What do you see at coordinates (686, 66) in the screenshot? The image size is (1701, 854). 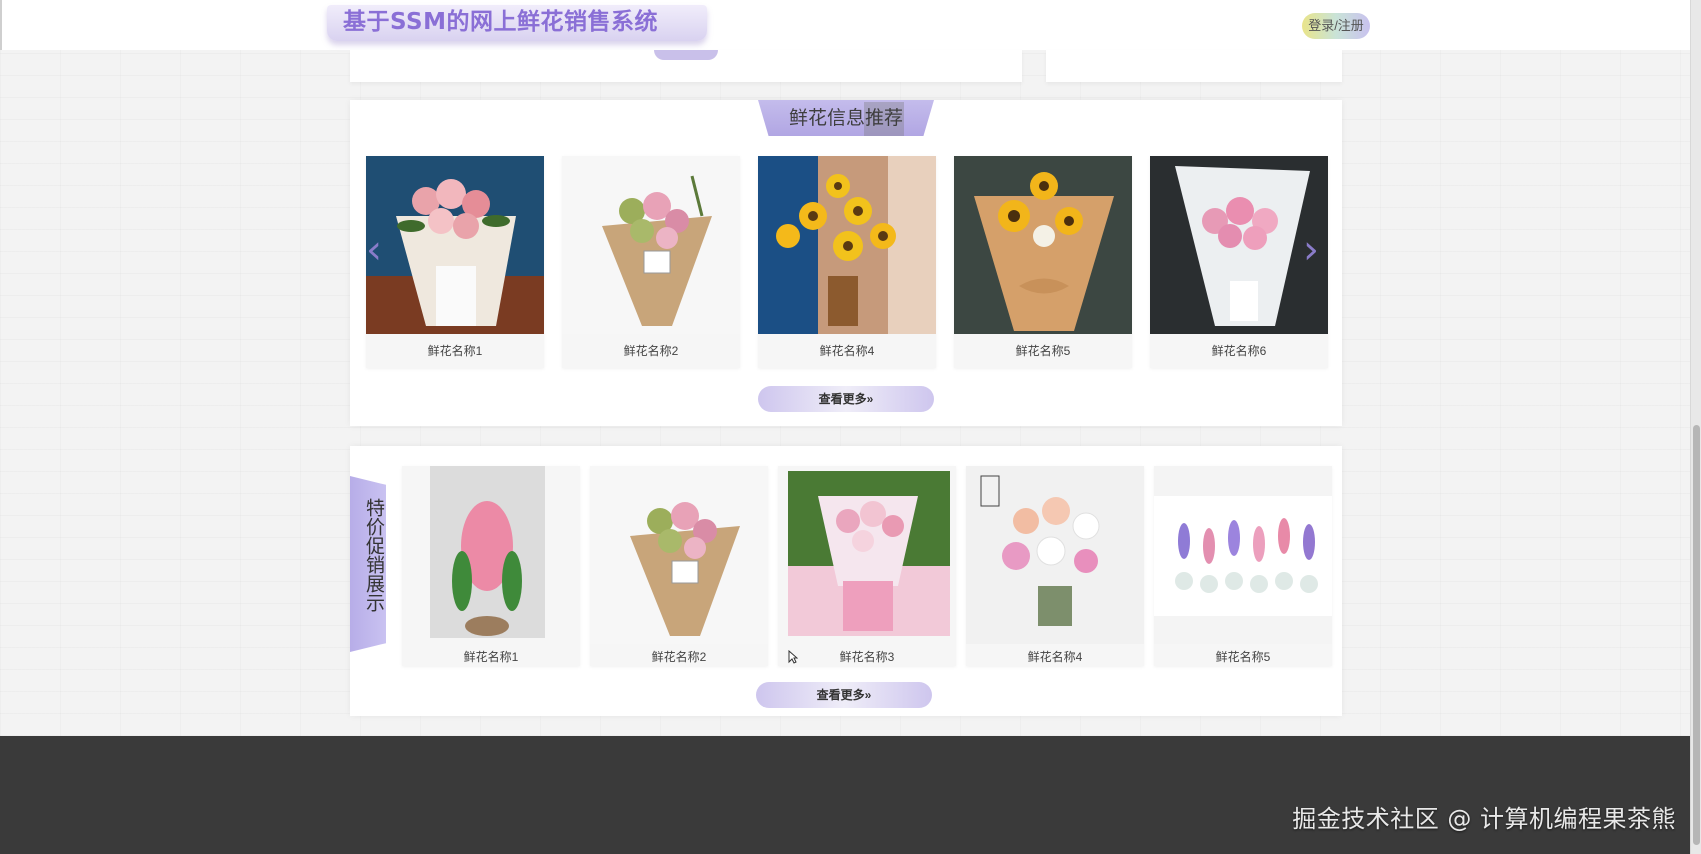 I see `previous-section-card` at bounding box center [686, 66].